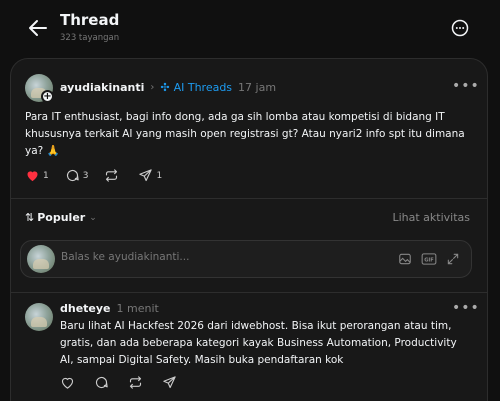 The image size is (500, 401). What do you see at coordinates (93, 217) in the screenshot?
I see `chevron-down-icon: ⌄` at bounding box center [93, 217].